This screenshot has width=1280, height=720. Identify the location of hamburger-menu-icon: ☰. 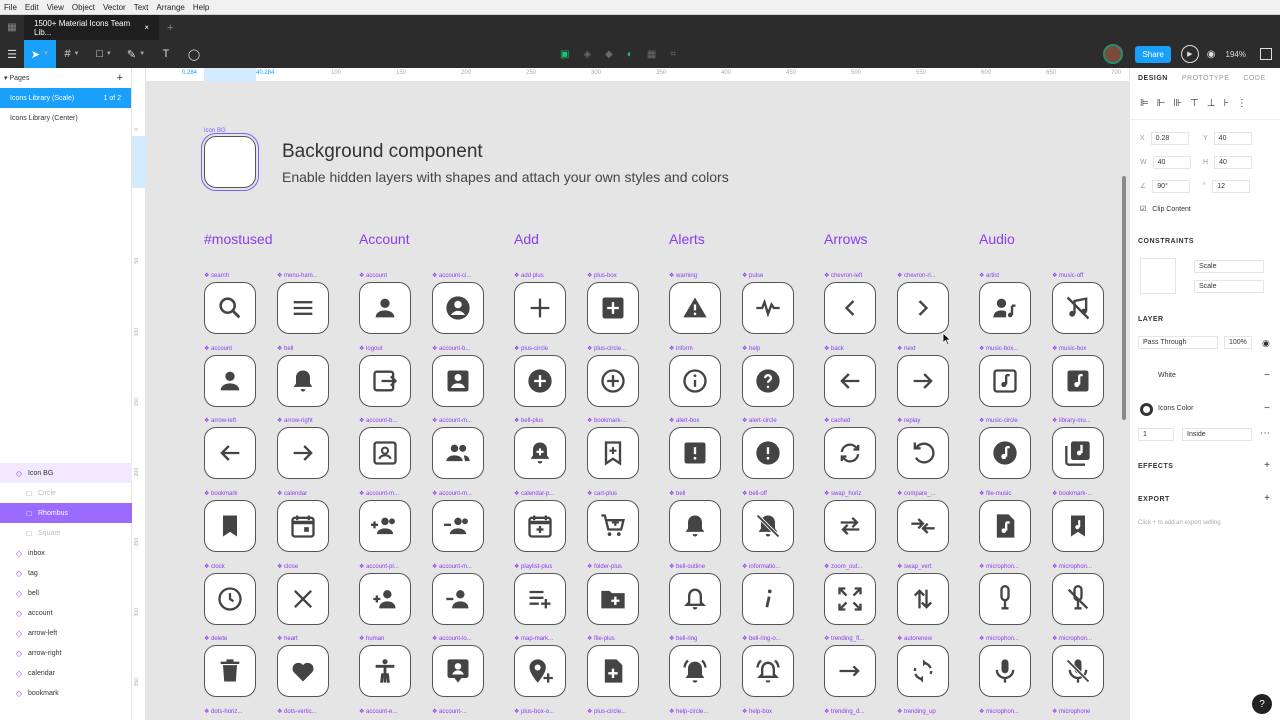
(12, 54).